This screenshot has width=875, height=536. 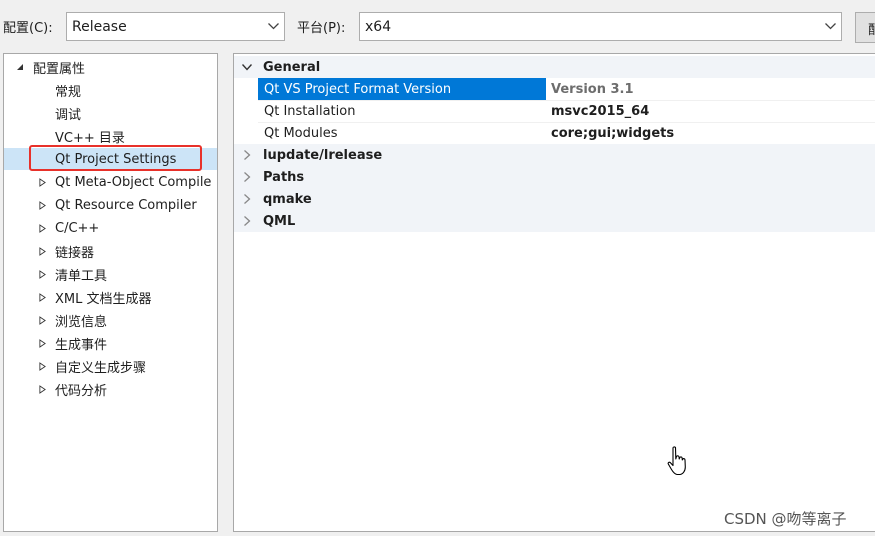 What do you see at coordinates (101, 368) in the screenshot?
I see `tree-item-label: 自定义生成步骤` at bounding box center [101, 368].